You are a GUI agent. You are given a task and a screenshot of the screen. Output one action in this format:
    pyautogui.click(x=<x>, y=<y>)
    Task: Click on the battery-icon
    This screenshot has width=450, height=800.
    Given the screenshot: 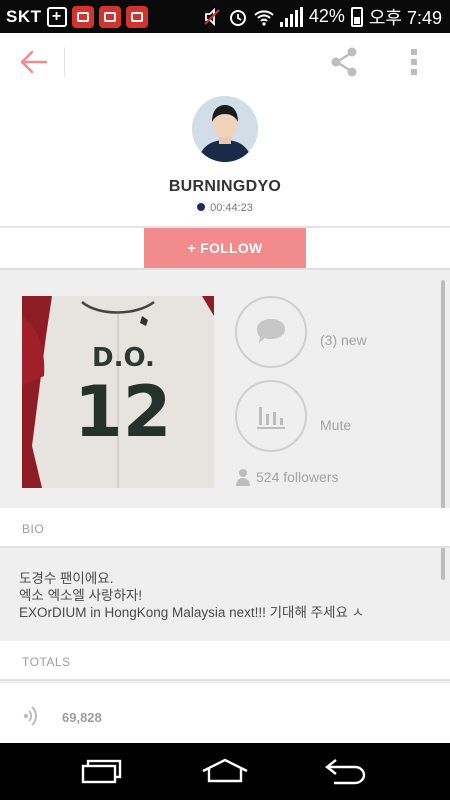 What is the action you would take?
    pyautogui.click(x=356, y=16)
    